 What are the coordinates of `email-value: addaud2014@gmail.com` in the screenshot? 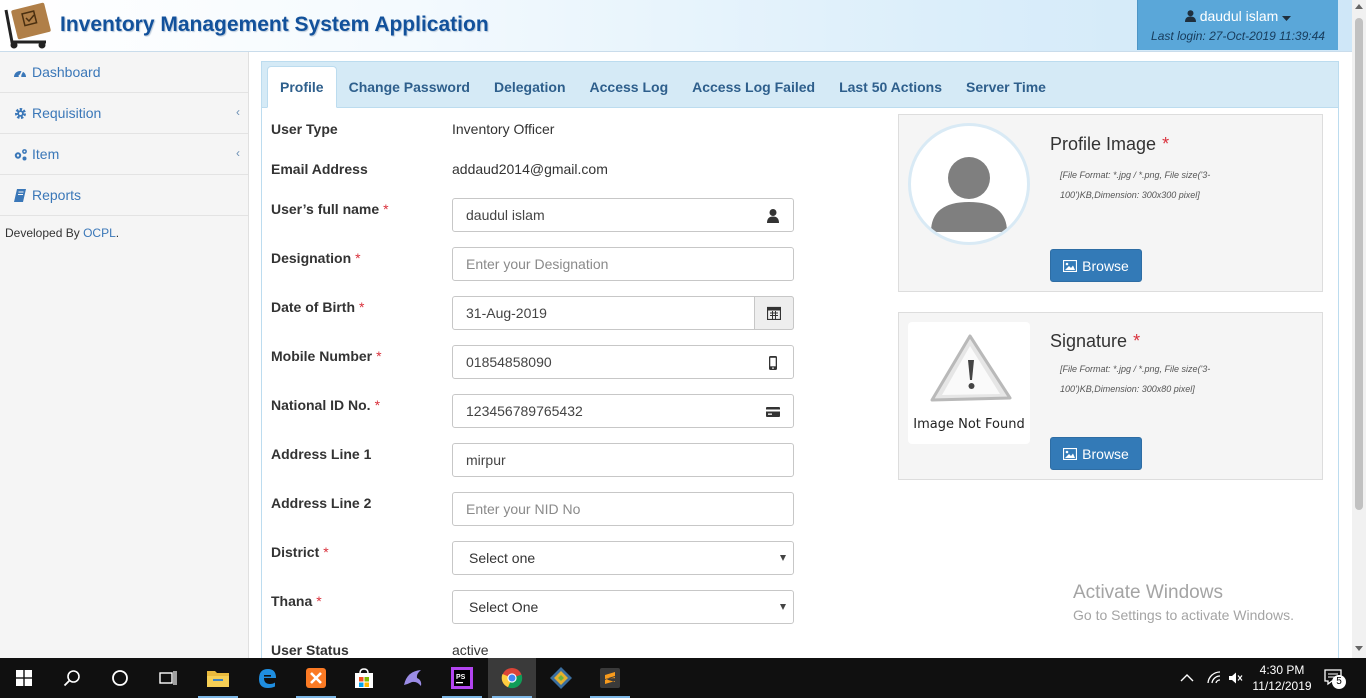 It's located at (530, 169).